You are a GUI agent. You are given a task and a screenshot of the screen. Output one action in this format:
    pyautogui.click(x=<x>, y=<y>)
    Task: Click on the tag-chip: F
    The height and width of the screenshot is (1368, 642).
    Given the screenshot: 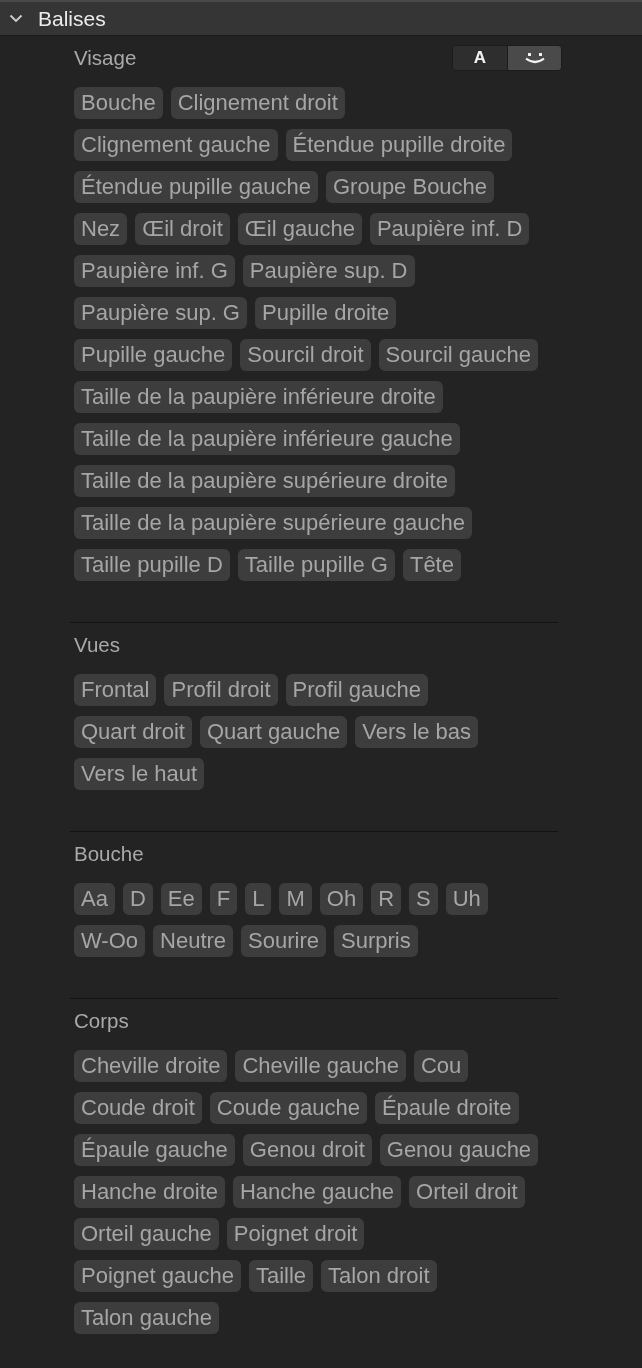 What is the action you would take?
    pyautogui.click(x=223, y=899)
    